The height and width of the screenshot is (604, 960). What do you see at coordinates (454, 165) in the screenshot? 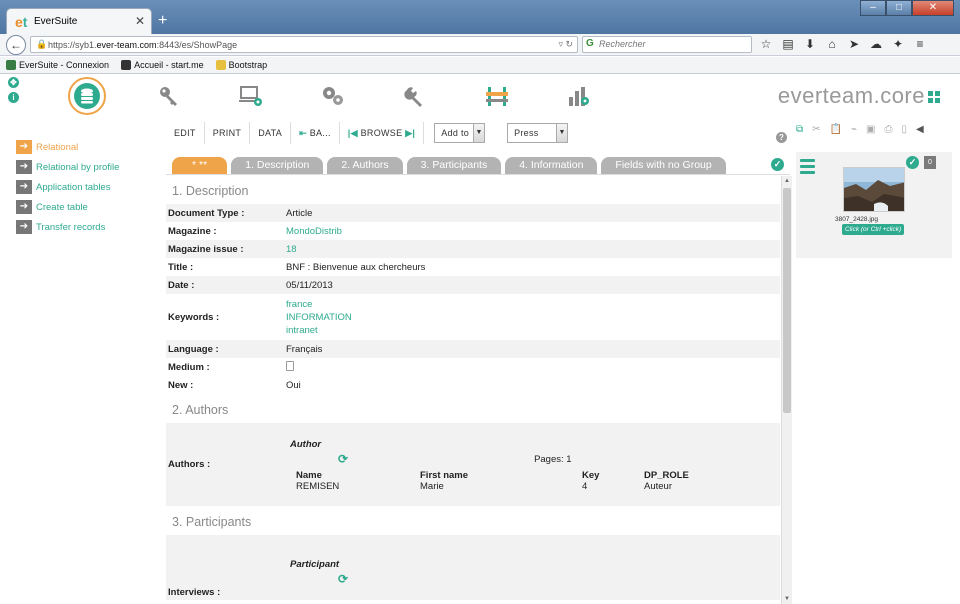
I see `tab-participants: 3. Participants` at bounding box center [454, 165].